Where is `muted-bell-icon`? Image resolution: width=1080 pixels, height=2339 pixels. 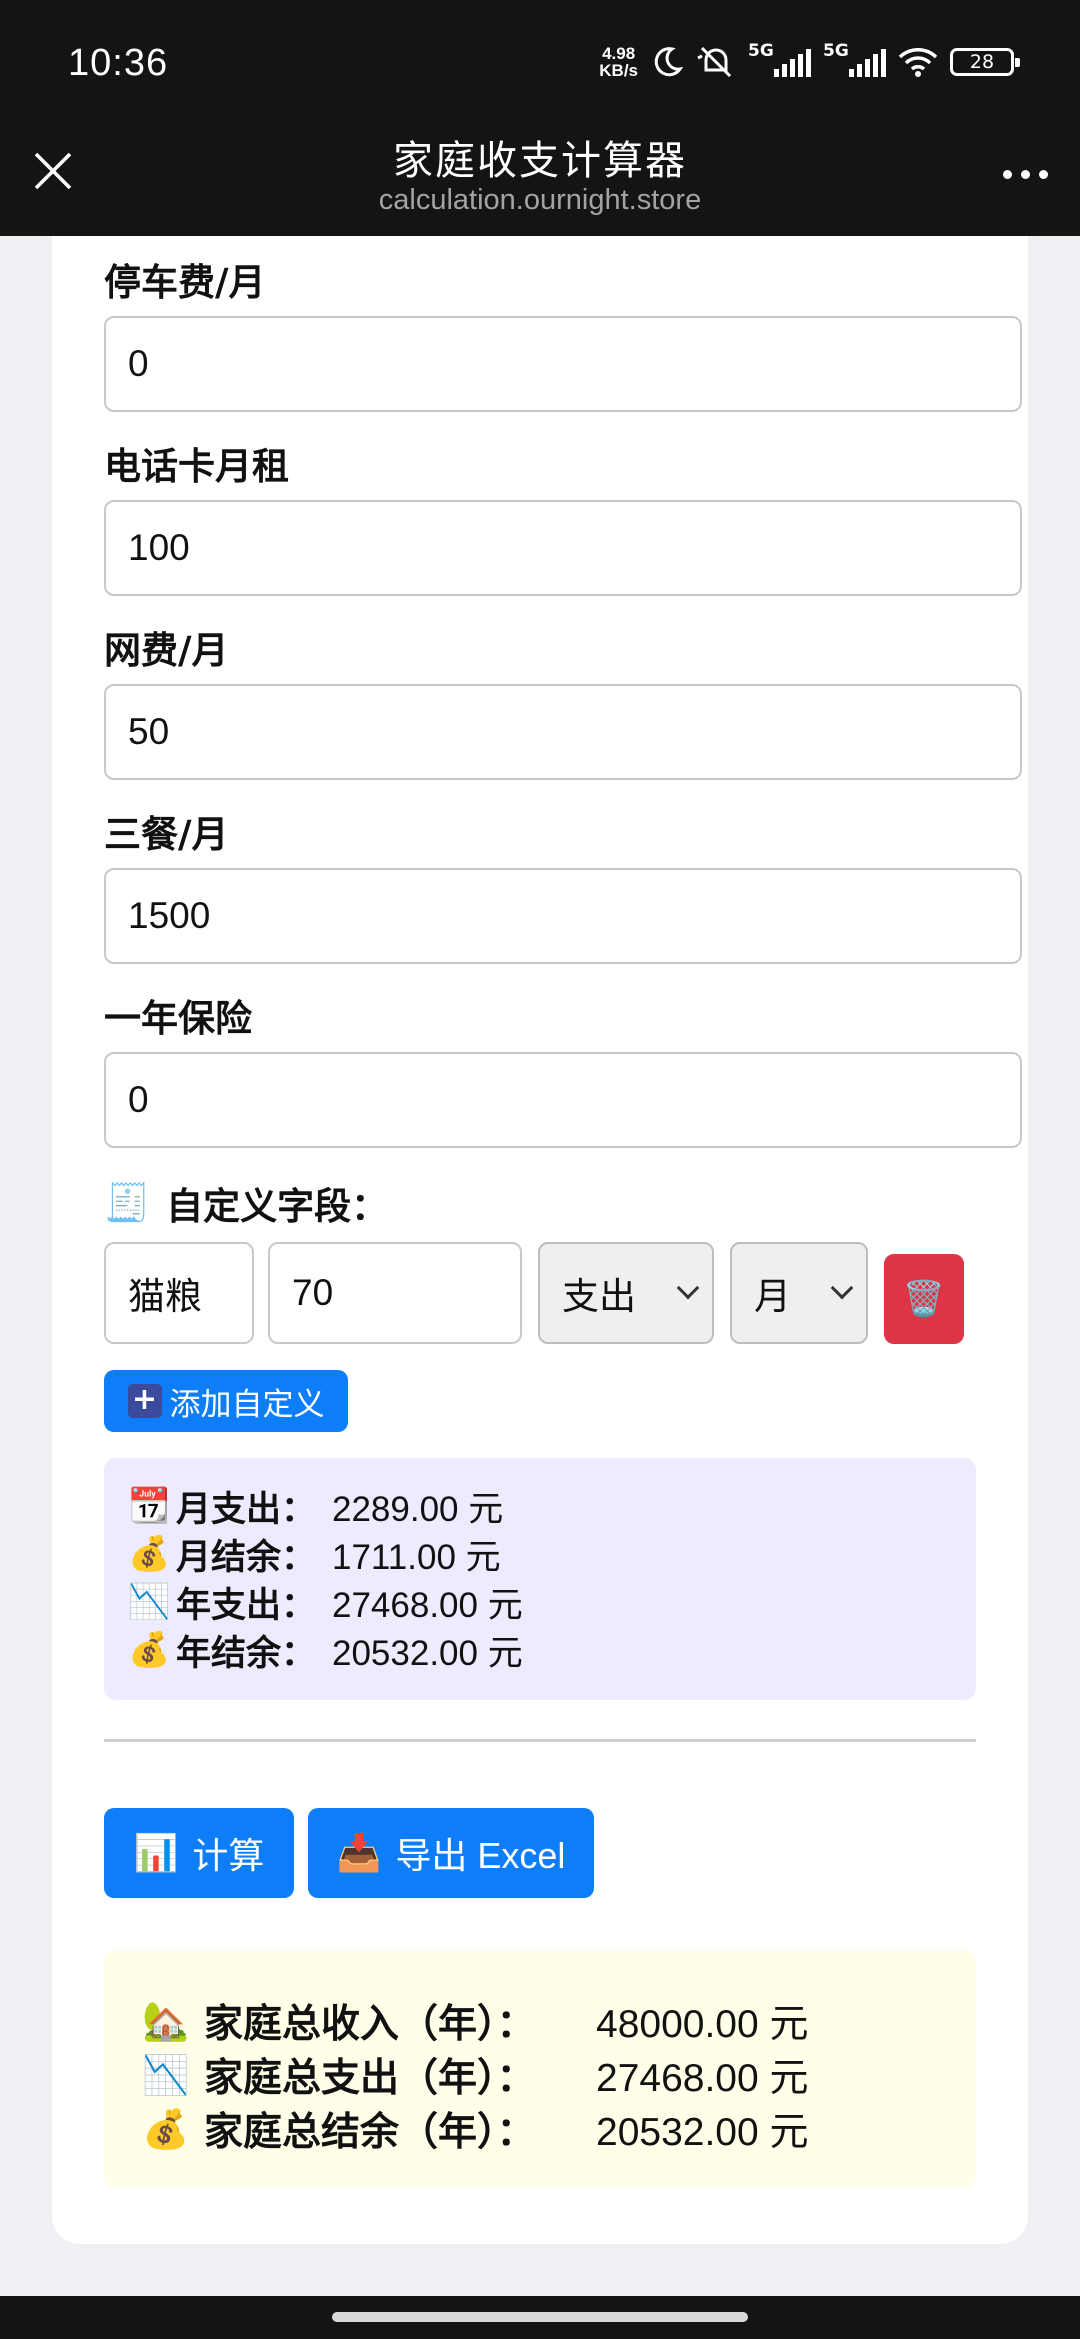
muted-bell-icon is located at coordinates (714, 62).